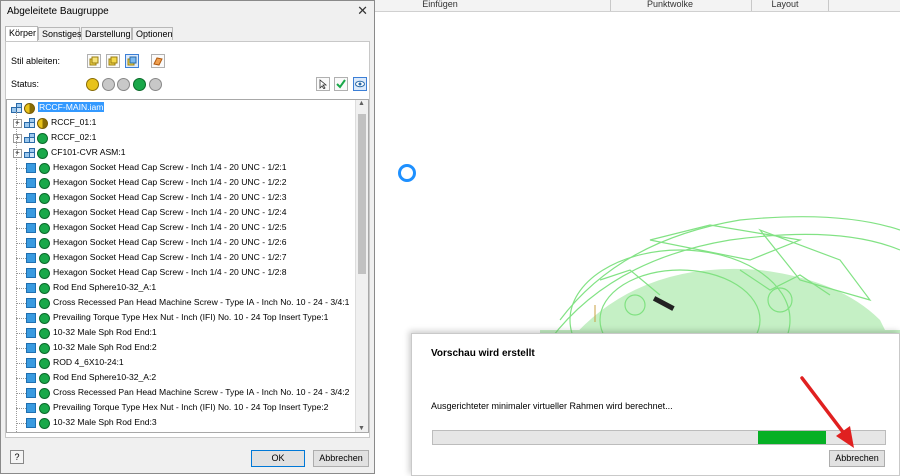  Describe the element at coordinates (278, 458) in the screenshot. I see `ok-button: OK` at that location.